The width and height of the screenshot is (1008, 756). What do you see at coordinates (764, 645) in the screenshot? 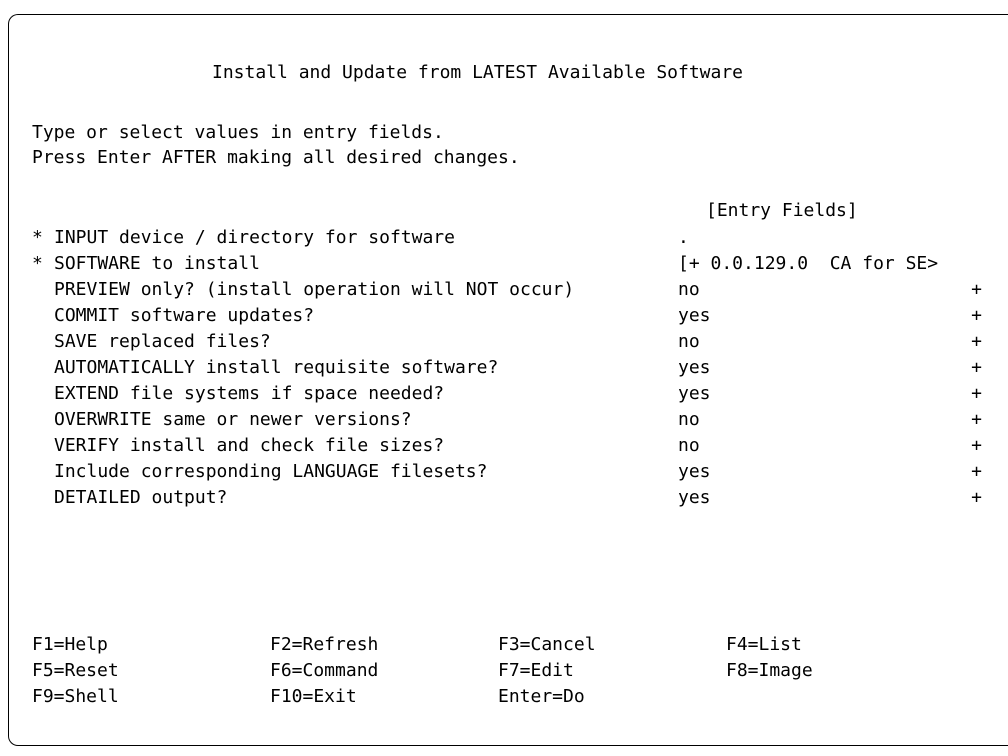
I see `f4-list-key: F4=List` at bounding box center [764, 645].